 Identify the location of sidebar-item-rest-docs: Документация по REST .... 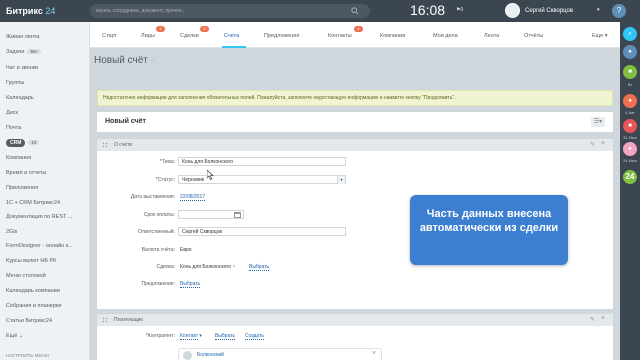
(39, 217).